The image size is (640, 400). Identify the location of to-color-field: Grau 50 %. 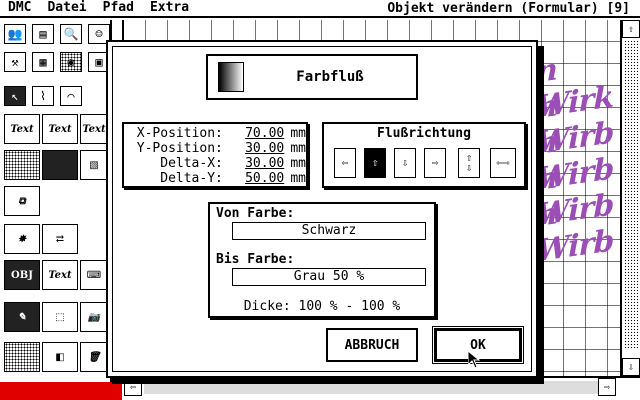
(329, 277).